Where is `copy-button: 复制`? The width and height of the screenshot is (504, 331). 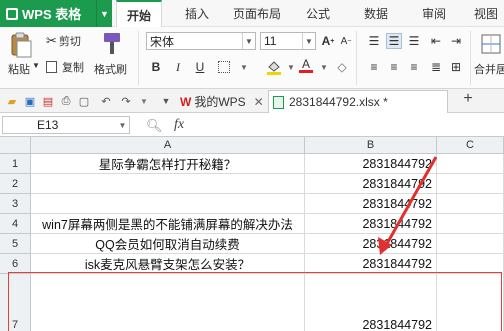
copy-button: 复制 is located at coordinates (65, 67).